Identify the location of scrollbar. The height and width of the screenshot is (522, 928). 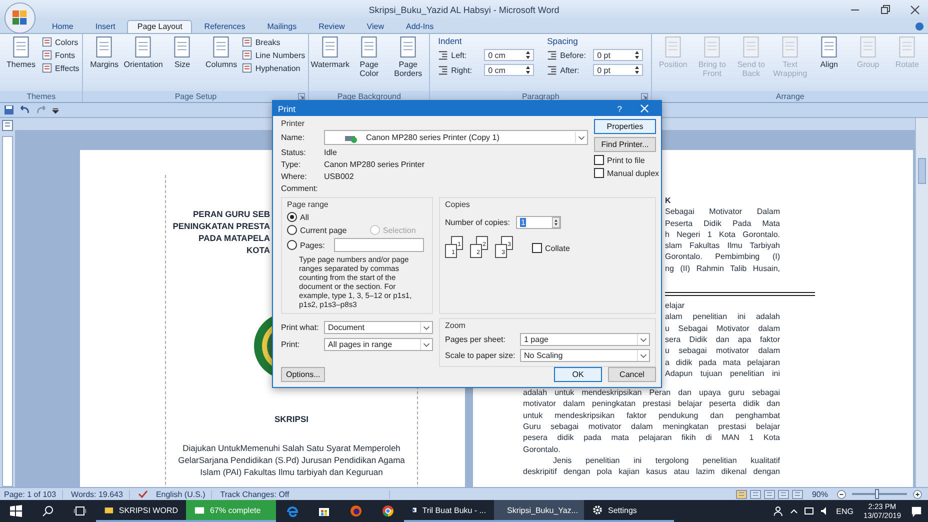
(921, 302).